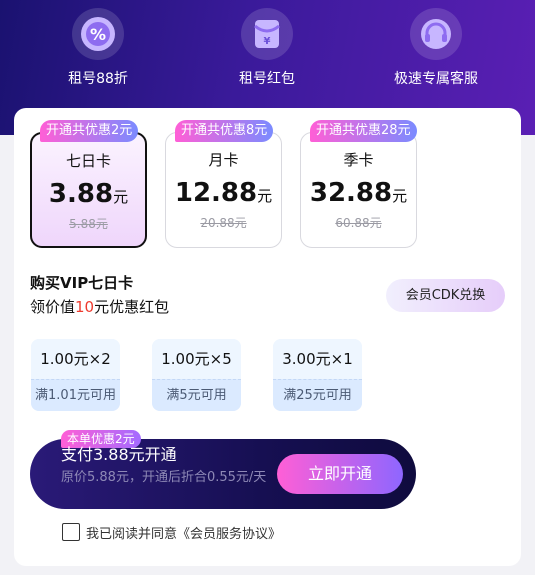 The height and width of the screenshot is (575, 535). I want to click on coupon-amount: 1.00元×2, so click(75, 359).